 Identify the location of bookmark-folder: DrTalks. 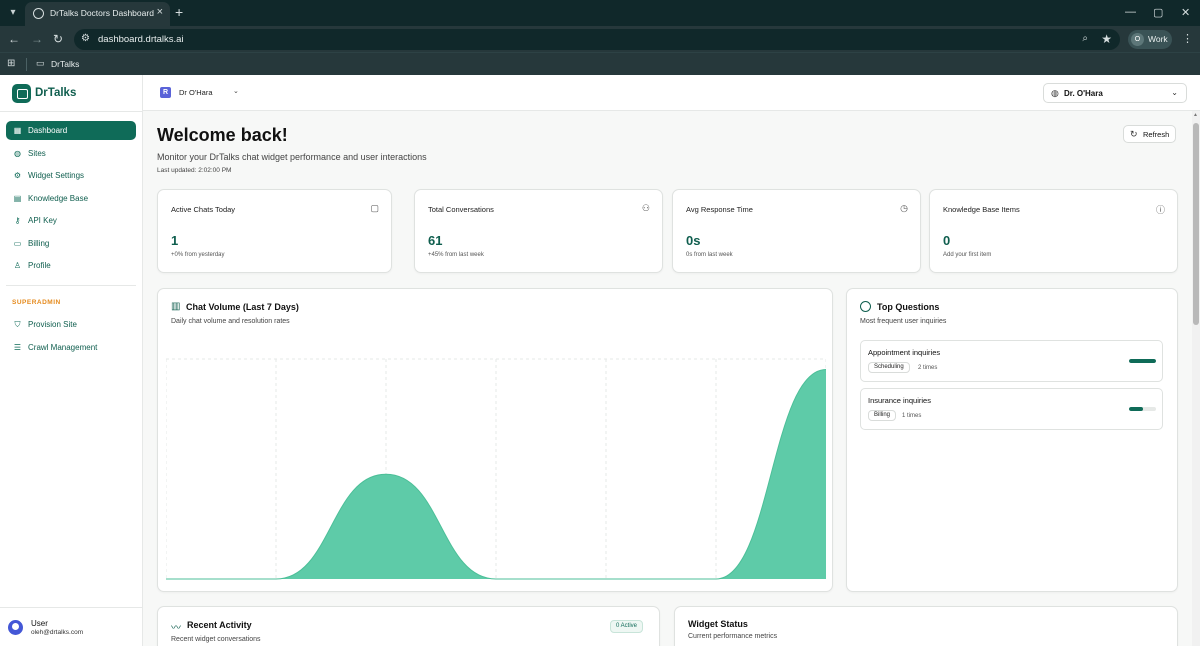
(65, 64).